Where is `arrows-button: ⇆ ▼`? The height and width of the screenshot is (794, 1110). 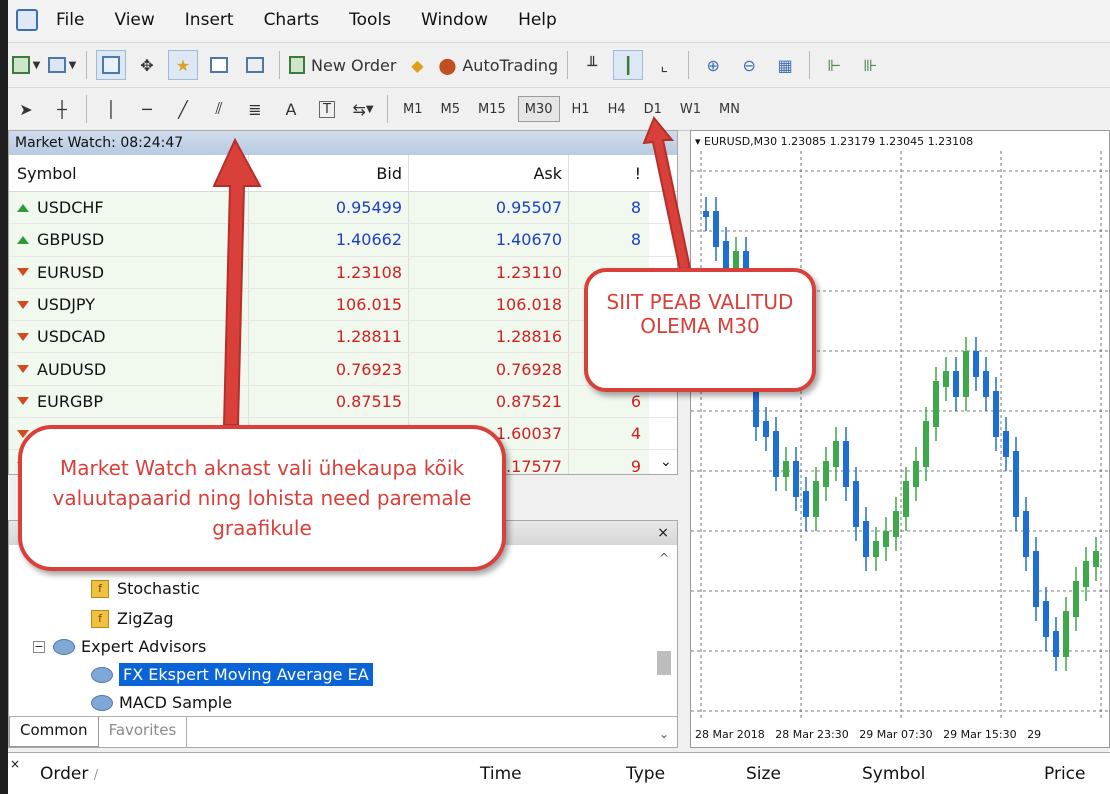
arrows-button: ⇆ ▼ is located at coordinates (363, 109).